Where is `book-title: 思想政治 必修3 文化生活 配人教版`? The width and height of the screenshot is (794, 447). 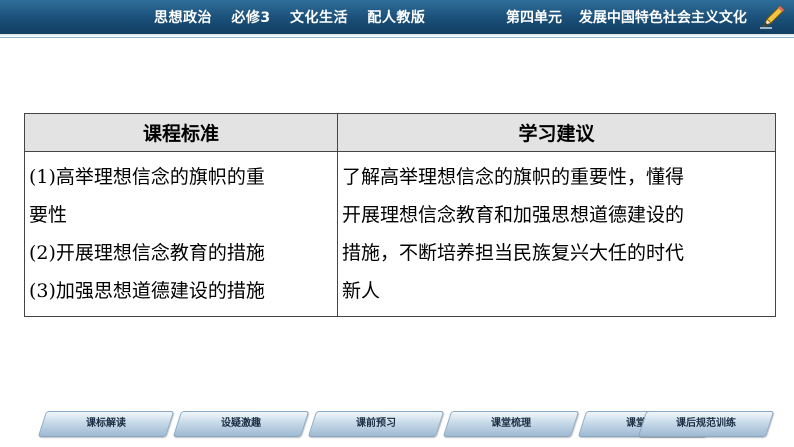
book-title: 思想政治 必修3 文化生活 配人教版 is located at coordinates (296, 17).